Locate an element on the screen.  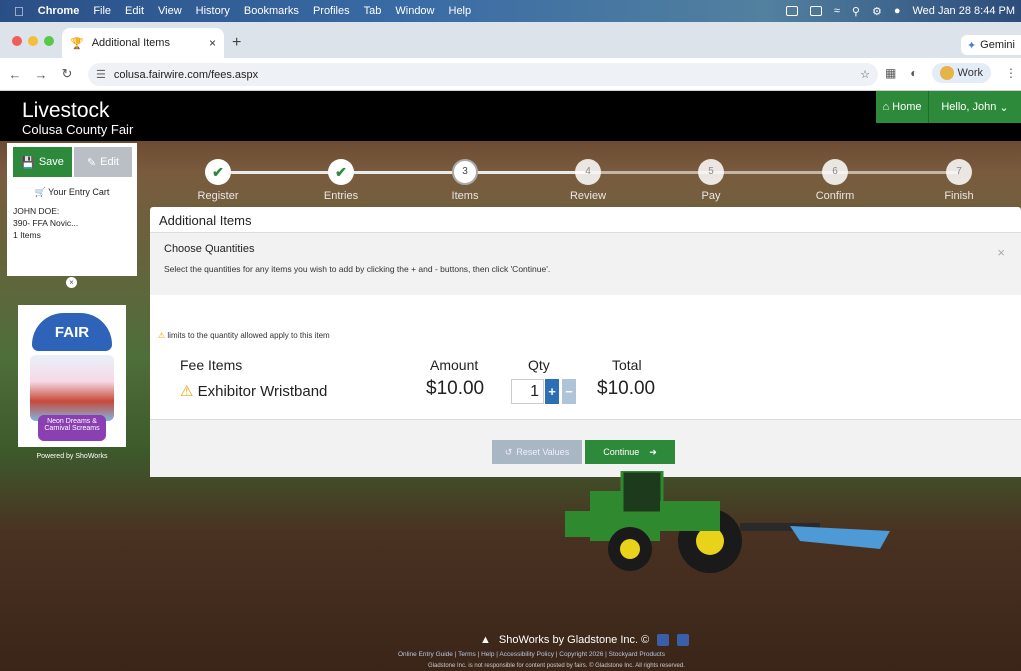
forward-icon: → is located at coordinates (41, 74).